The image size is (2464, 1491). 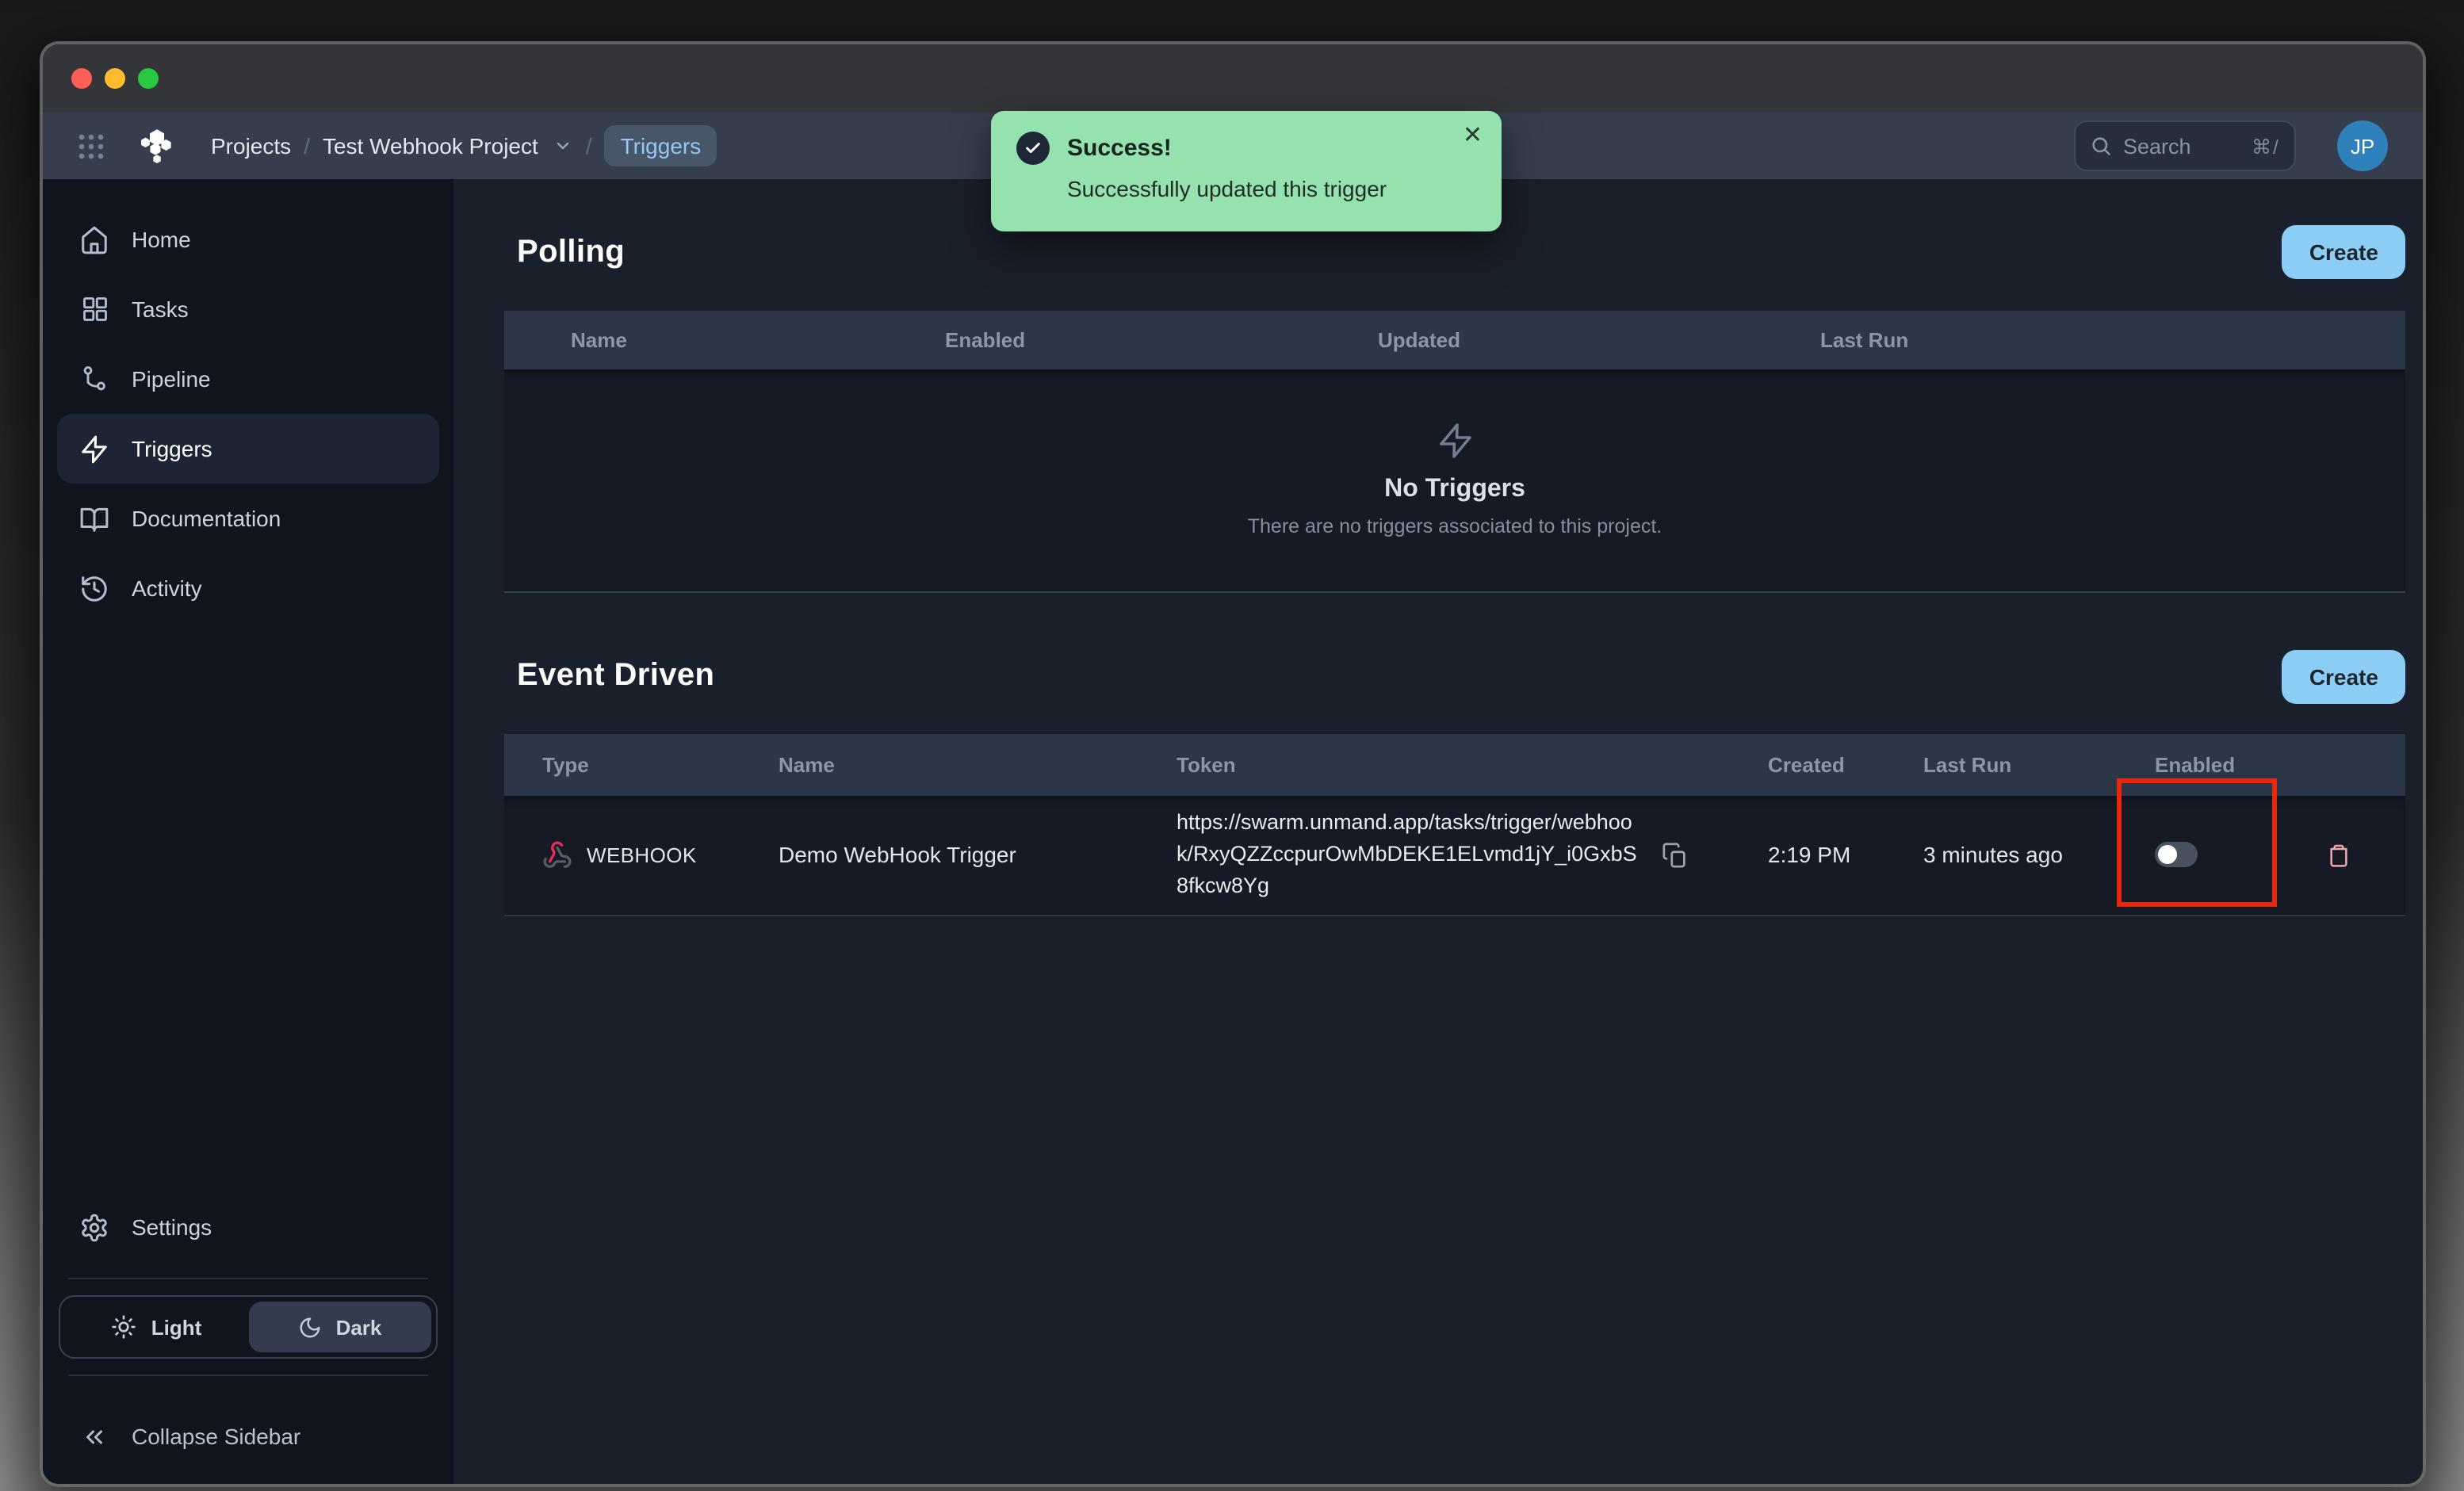 I want to click on trigger-type: WEBHOOK, so click(x=642, y=855).